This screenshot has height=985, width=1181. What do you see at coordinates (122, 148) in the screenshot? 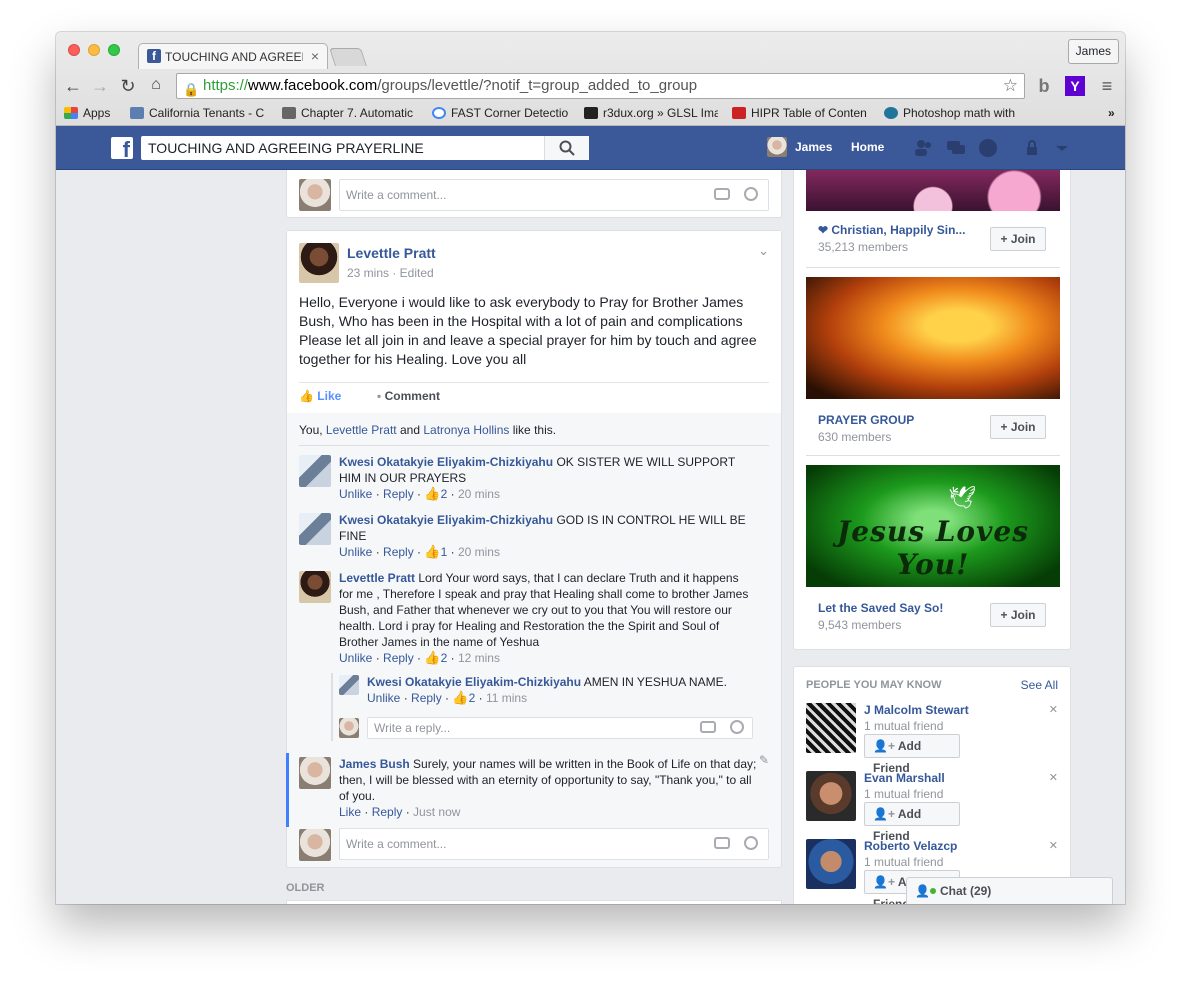
I see `facebook-logo-icon: f` at bounding box center [122, 148].